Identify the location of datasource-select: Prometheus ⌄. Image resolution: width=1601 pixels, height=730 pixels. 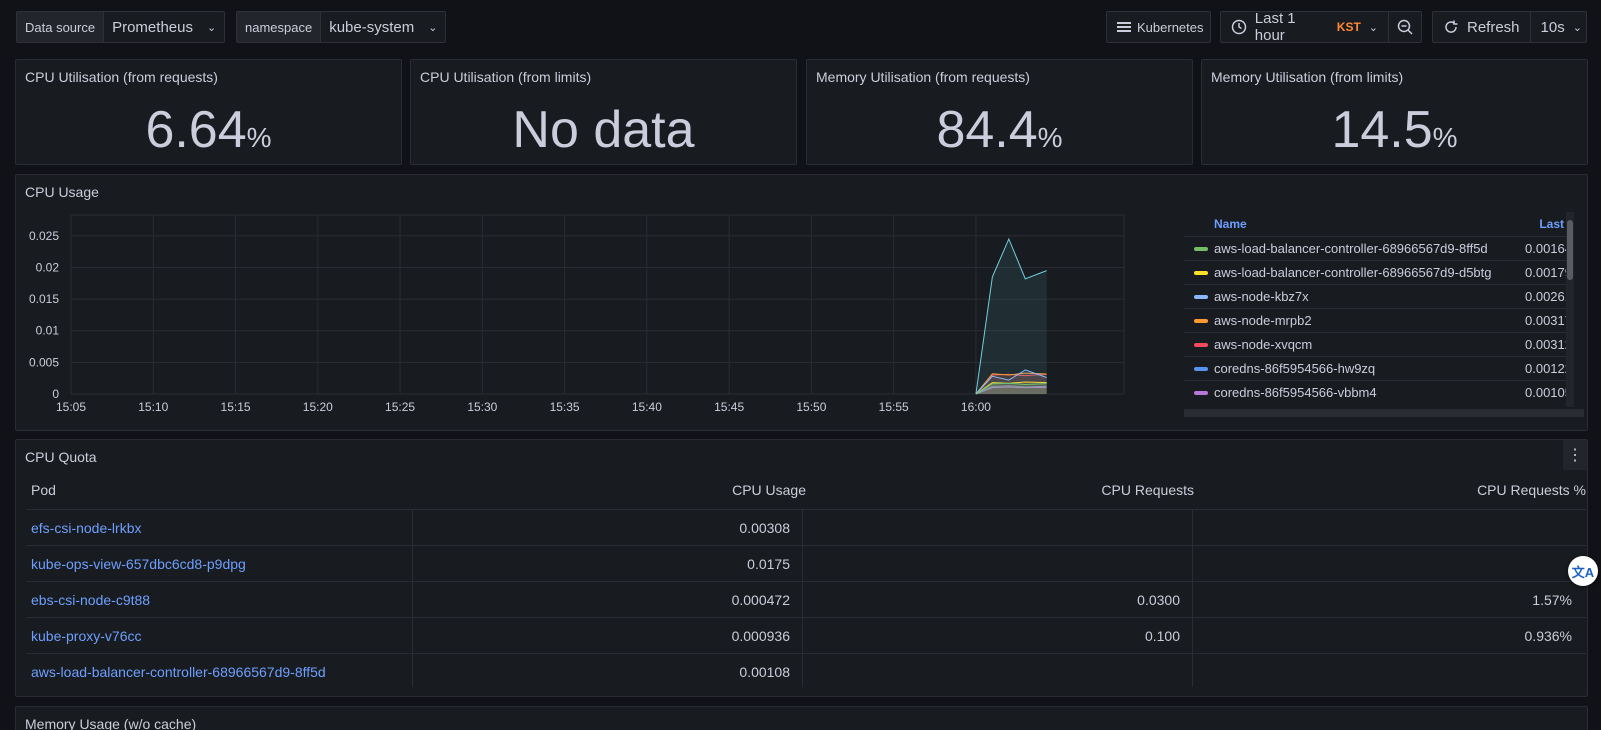
(164, 27).